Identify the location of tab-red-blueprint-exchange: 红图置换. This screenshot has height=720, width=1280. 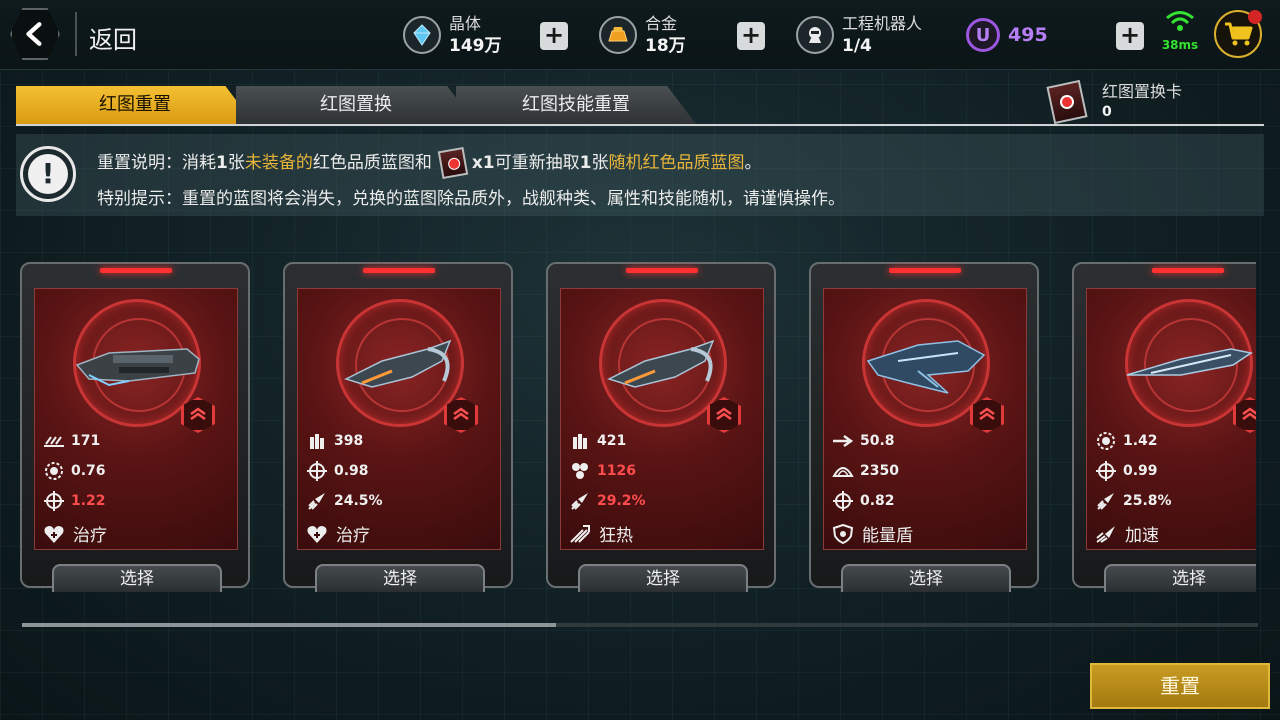
(356, 105).